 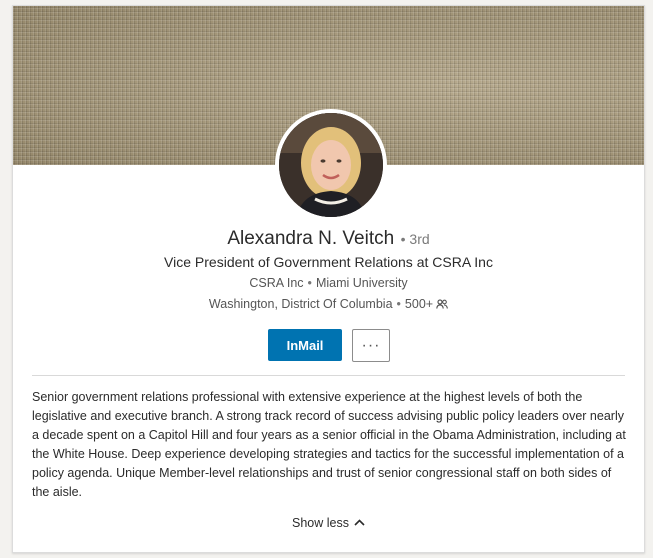 What do you see at coordinates (328, 375) in the screenshot?
I see `divider` at bounding box center [328, 375].